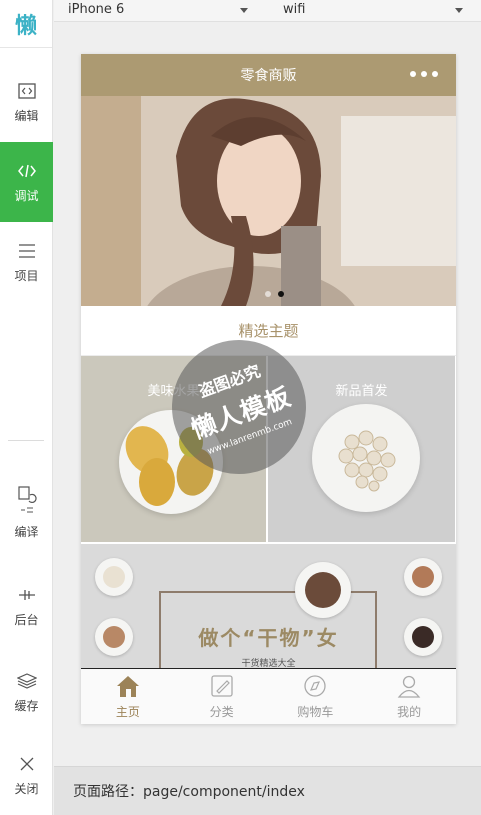 The image size is (481, 815). I want to click on tab-category-label: 分类, so click(221, 712).